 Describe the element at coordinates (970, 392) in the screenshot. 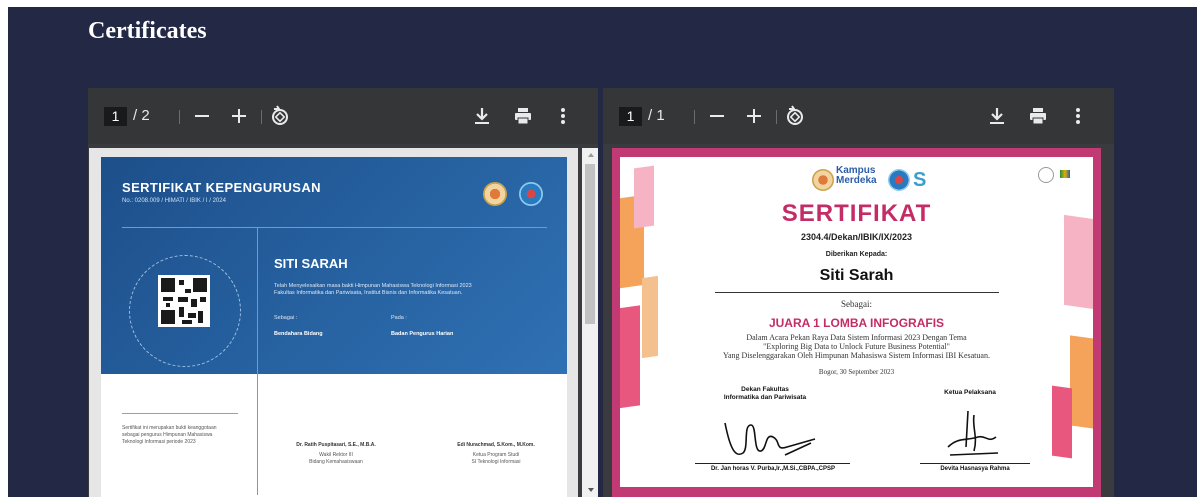

I see `signatory-2-title: Ketua Pelaksana` at that location.